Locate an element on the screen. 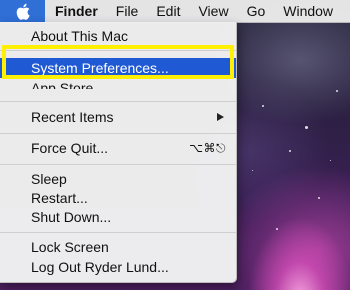 The width and height of the screenshot is (350, 290). menu-window: Window is located at coordinates (308, 11).